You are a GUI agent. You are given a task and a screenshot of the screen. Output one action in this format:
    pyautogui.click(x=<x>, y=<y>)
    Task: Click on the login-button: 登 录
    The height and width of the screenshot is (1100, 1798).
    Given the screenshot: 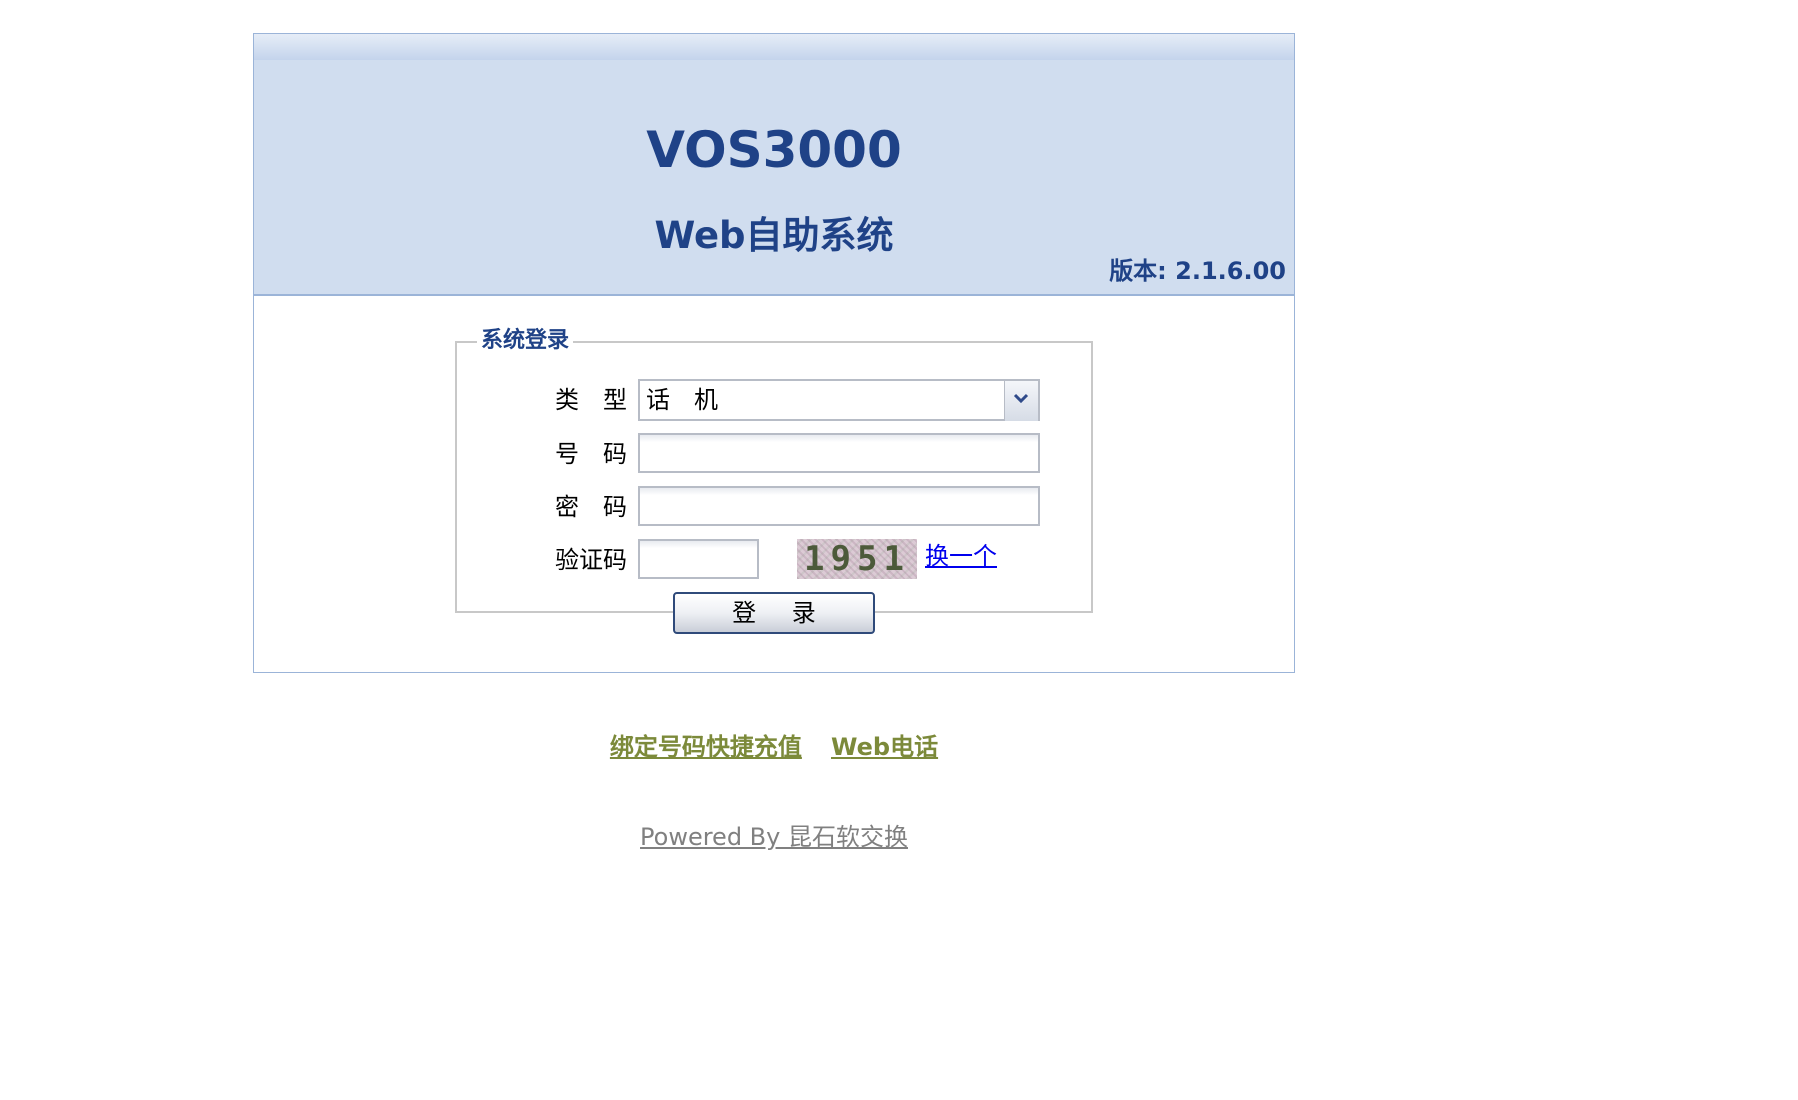 What is the action you would take?
    pyautogui.click(x=774, y=613)
    